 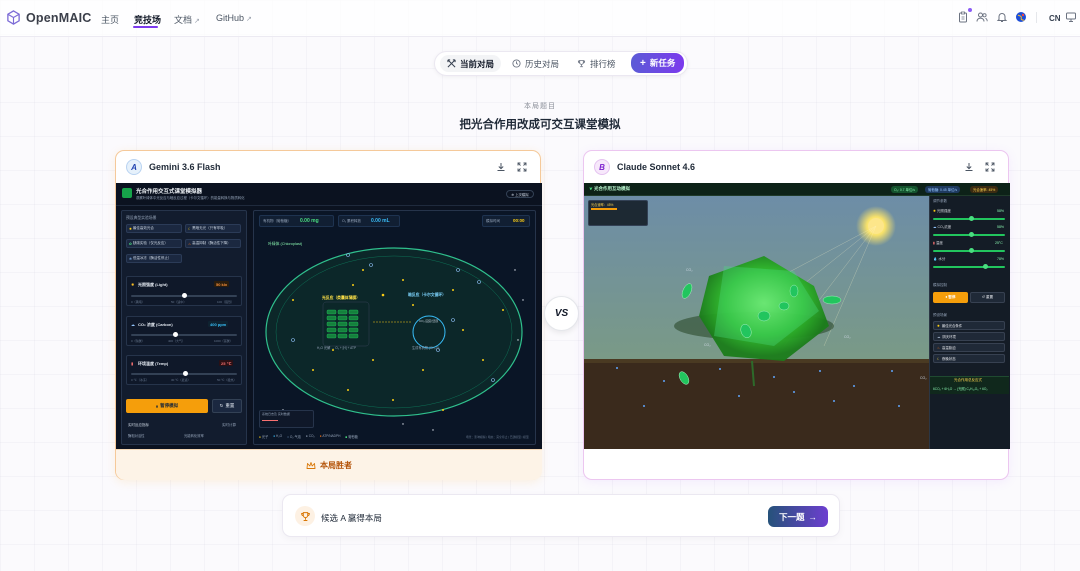 What do you see at coordinates (1002, 17) in the screenshot?
I see `bell-icon` at bounding box center [1002, 17].